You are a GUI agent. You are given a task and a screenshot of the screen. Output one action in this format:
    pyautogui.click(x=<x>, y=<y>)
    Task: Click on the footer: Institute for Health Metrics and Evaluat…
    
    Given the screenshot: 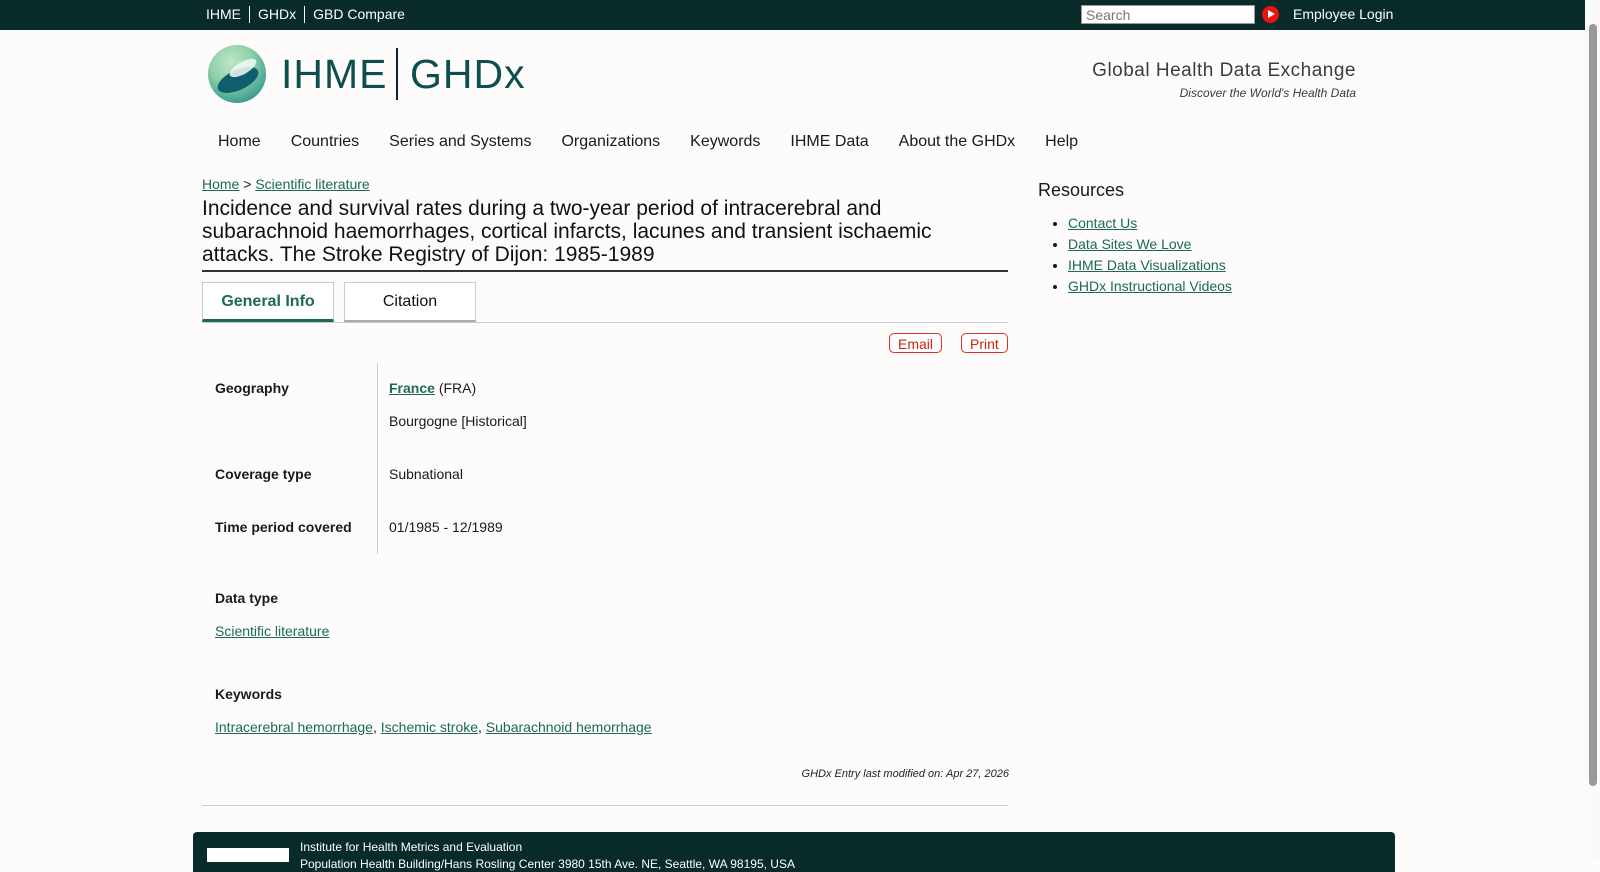 What is the action you would take?
    pyautogui.click(x=794, y=852)
    